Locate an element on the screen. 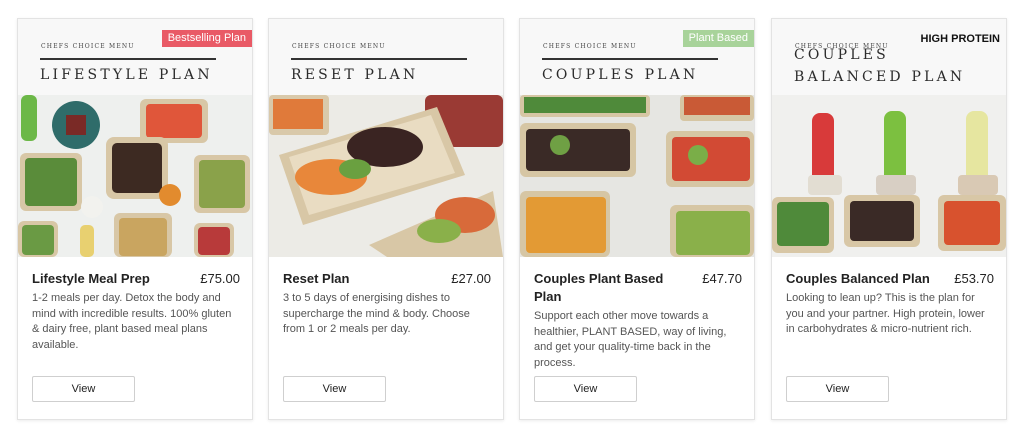  plan-price: £27.00 is located at coordinates (471, 278).